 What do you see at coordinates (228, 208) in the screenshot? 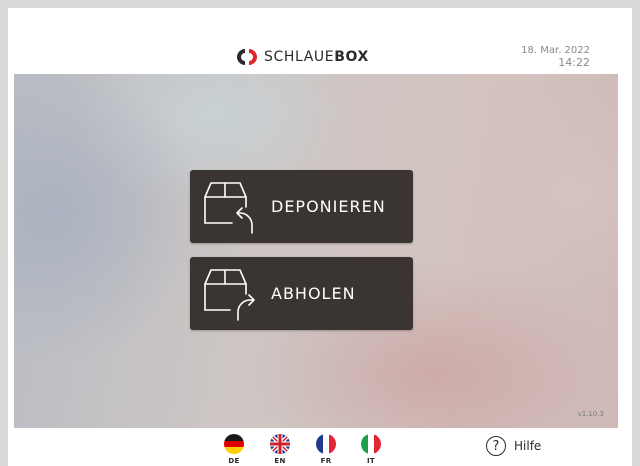
I see `box-deposit-icon` at bounding box center [228, 208].